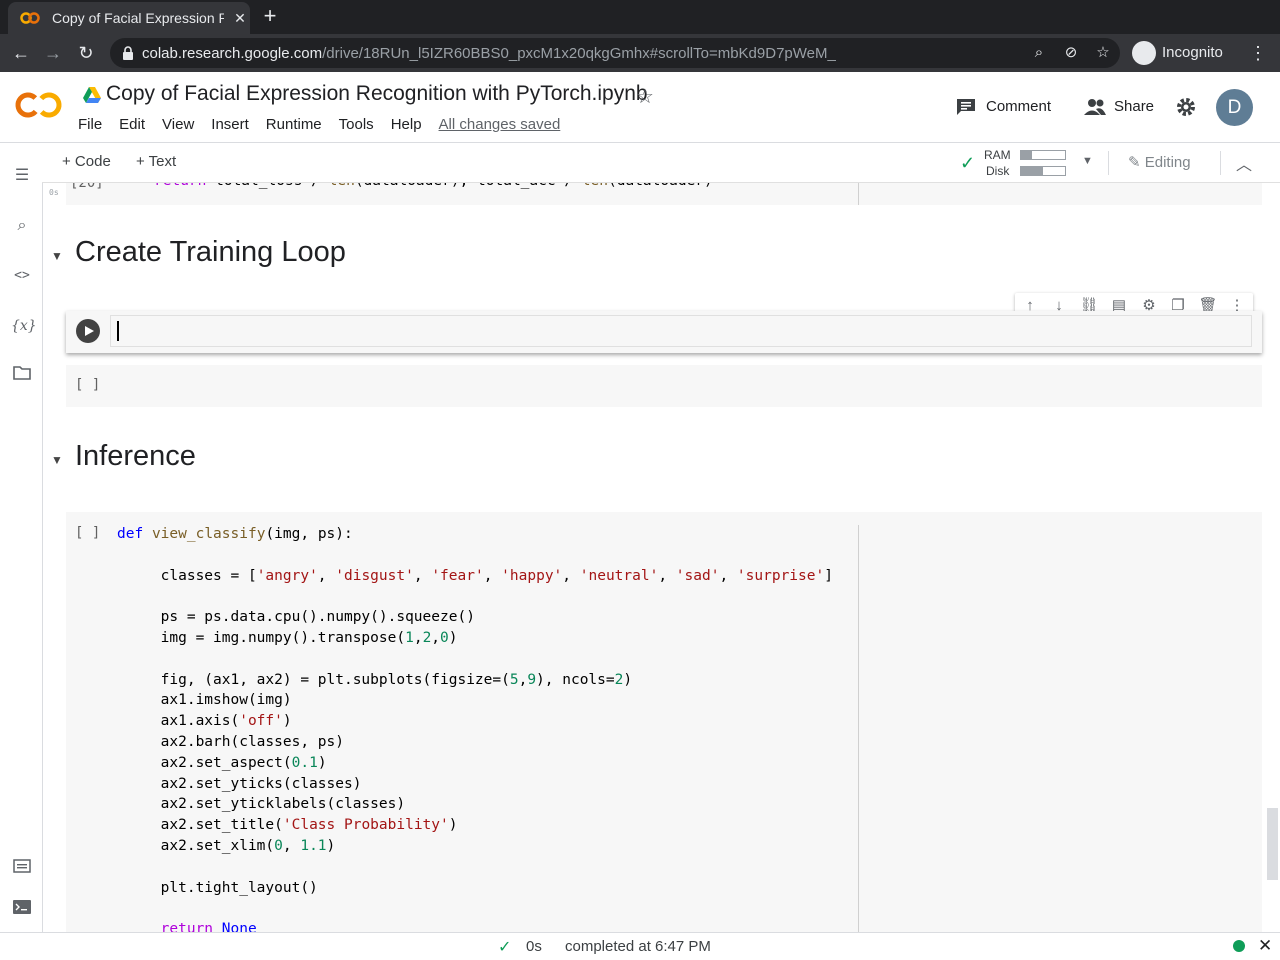 The width and height of the screenshot is (1280, 960). I want to click on status-bar: ✓ 0s completed at 6:47 PM ✕, so click(640, 946).